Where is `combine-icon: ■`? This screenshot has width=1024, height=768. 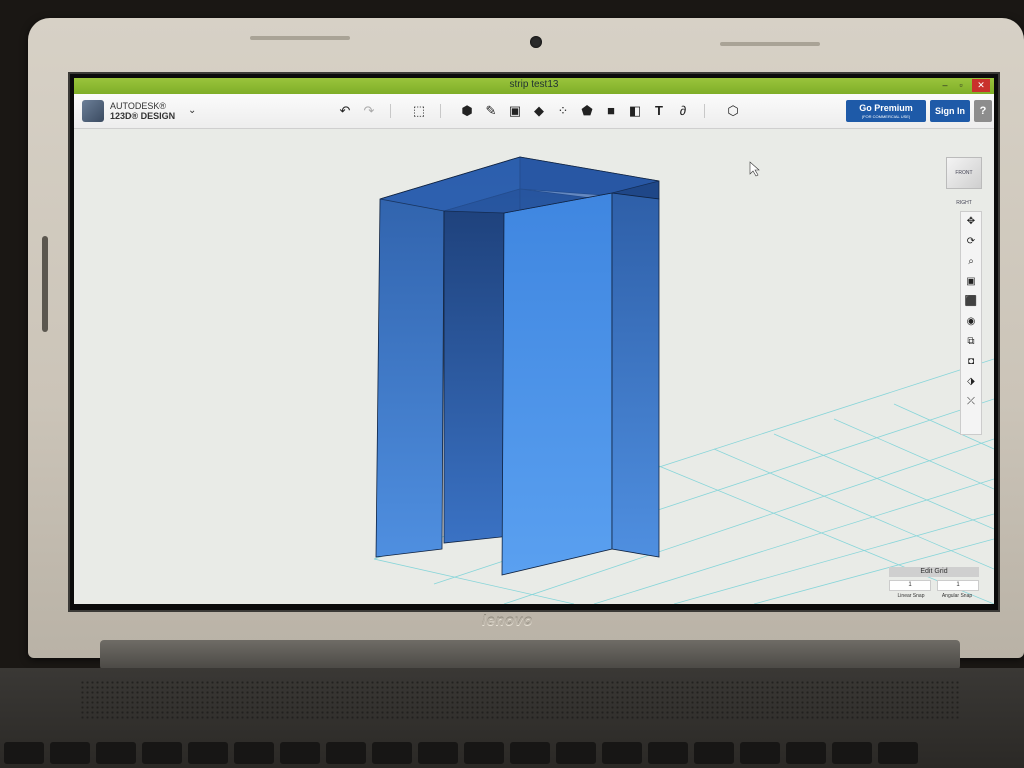
combine-icon: ■ is located at coordinates (611, 111).